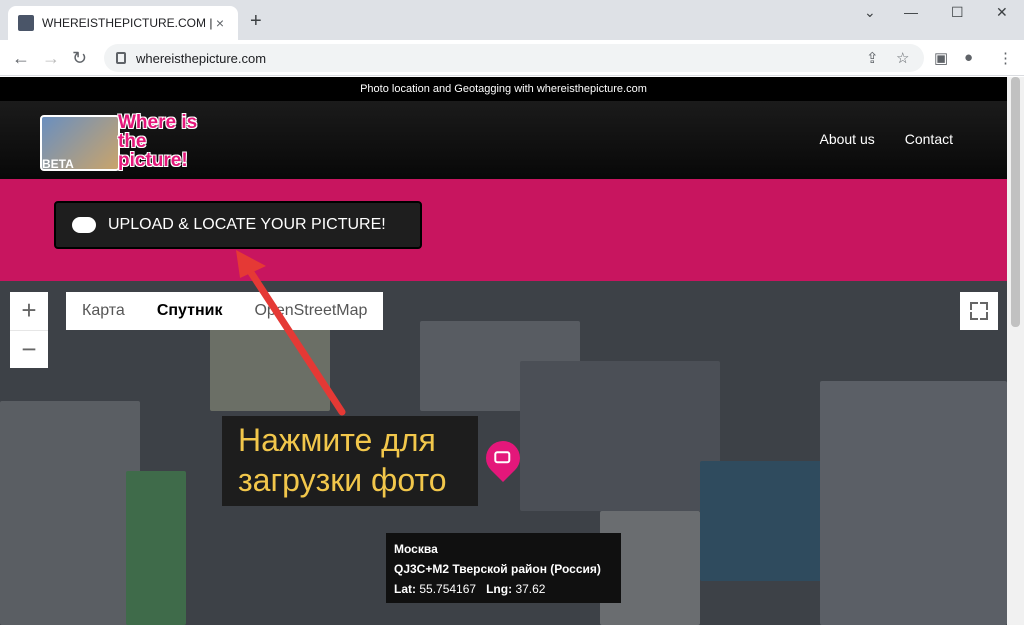 This screenshot has height=625, width=1024. I want to click on site-favicon-icon, so click(26, 23).